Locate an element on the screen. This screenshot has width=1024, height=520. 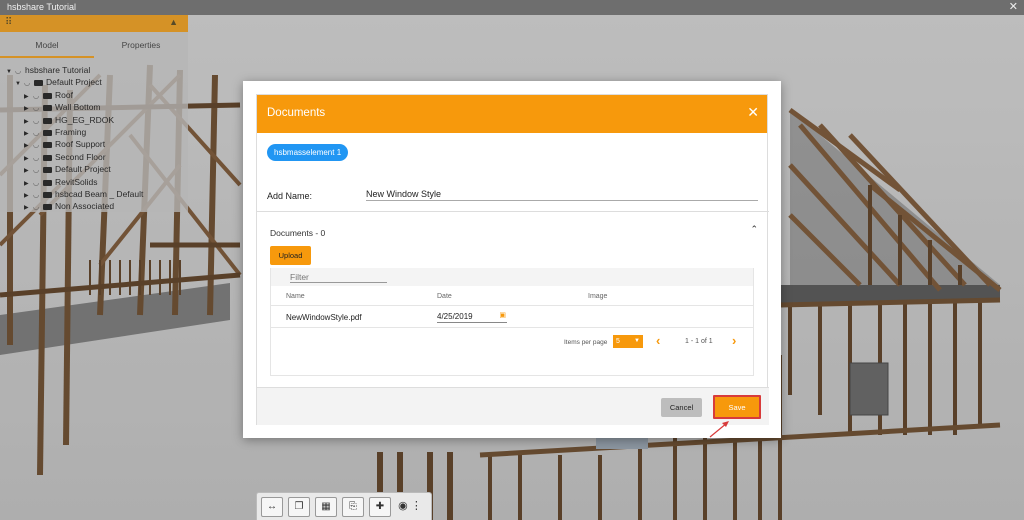
cancel-button: Cancel is located at coordinates (681, 407).